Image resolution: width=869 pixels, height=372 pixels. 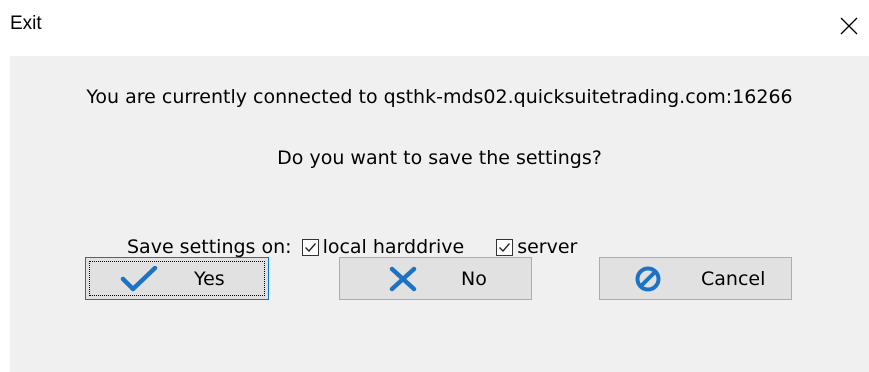 I want to click on local-harddrive-checkbox: local harddrive, so click(x=383, y=247).